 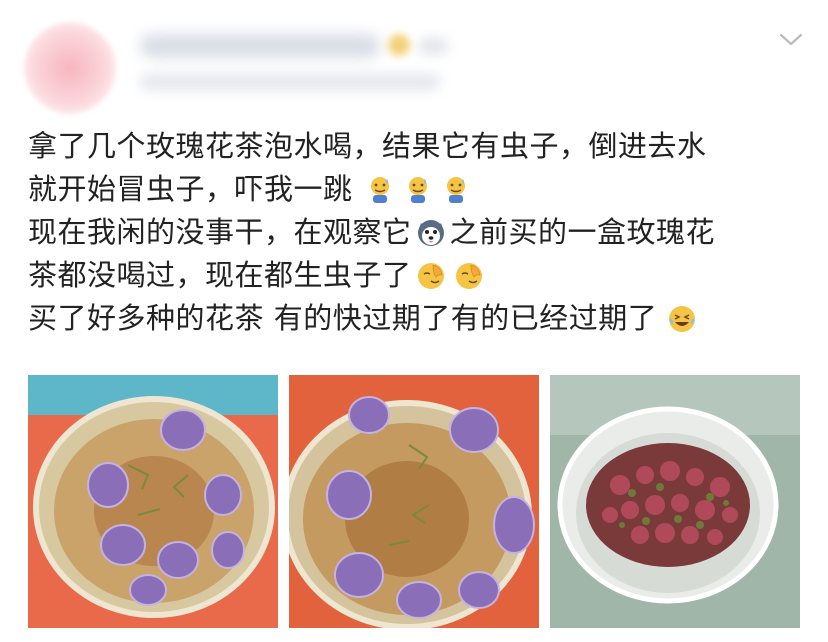 What do you see at coordinates (220, 275) in the screenshot?
I see `post-text-line: 茶都没喝过，现在都生虫子了` at bounding box center [220, 275].